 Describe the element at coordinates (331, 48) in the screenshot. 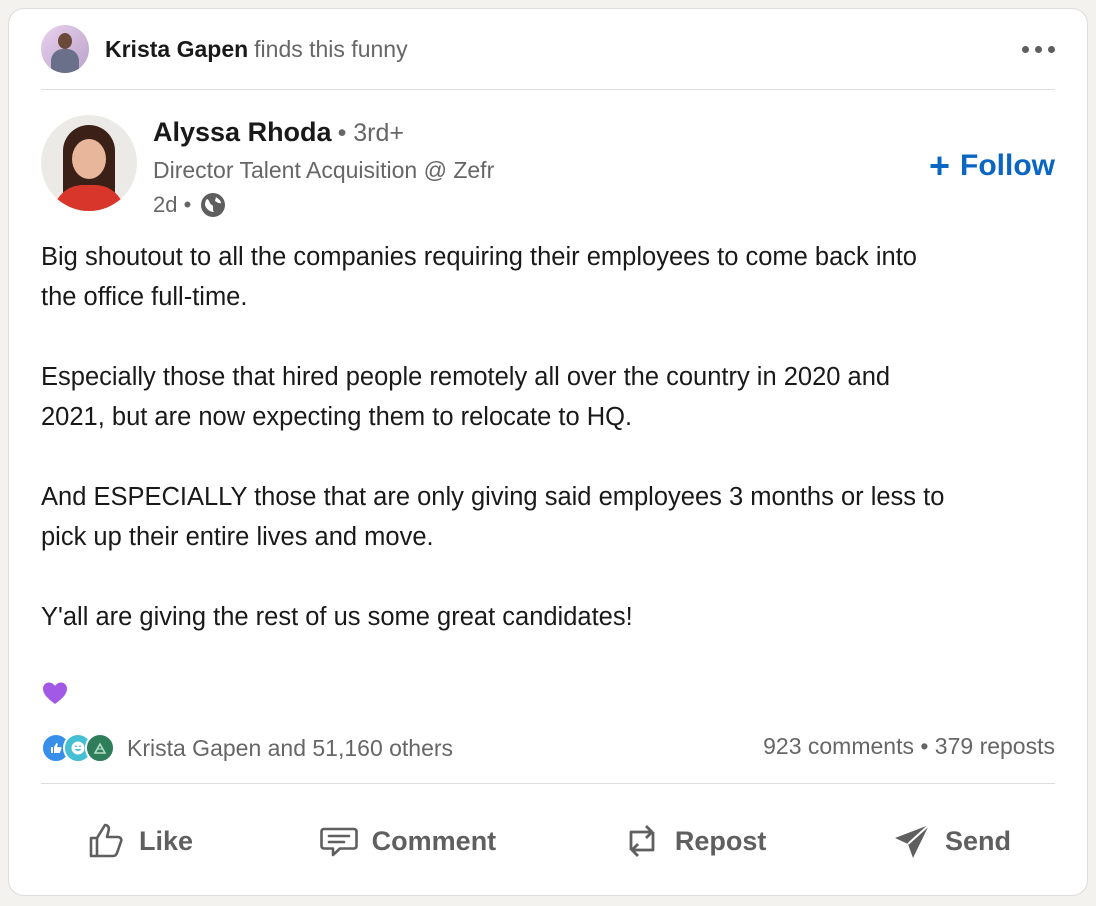

I see `activity-description: finds this funny` at that location.